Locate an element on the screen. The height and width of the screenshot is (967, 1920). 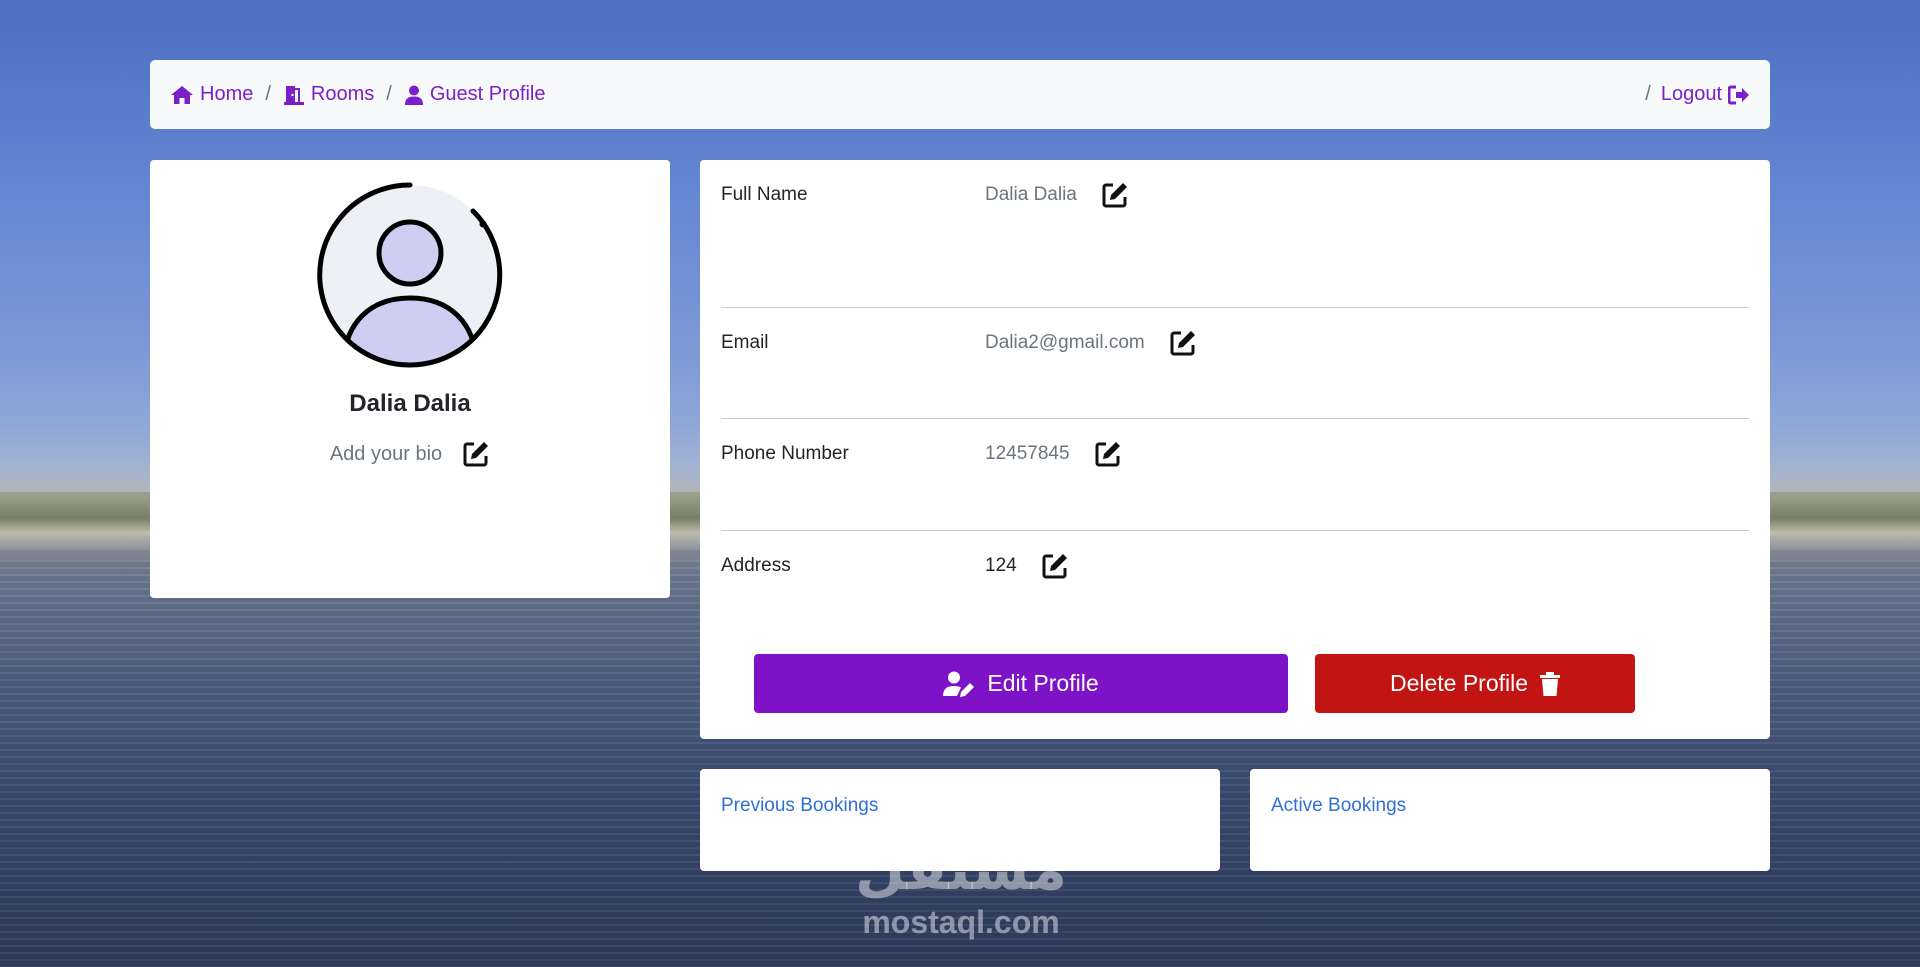
edit-address-icon is located at coordinates (1055, 566).